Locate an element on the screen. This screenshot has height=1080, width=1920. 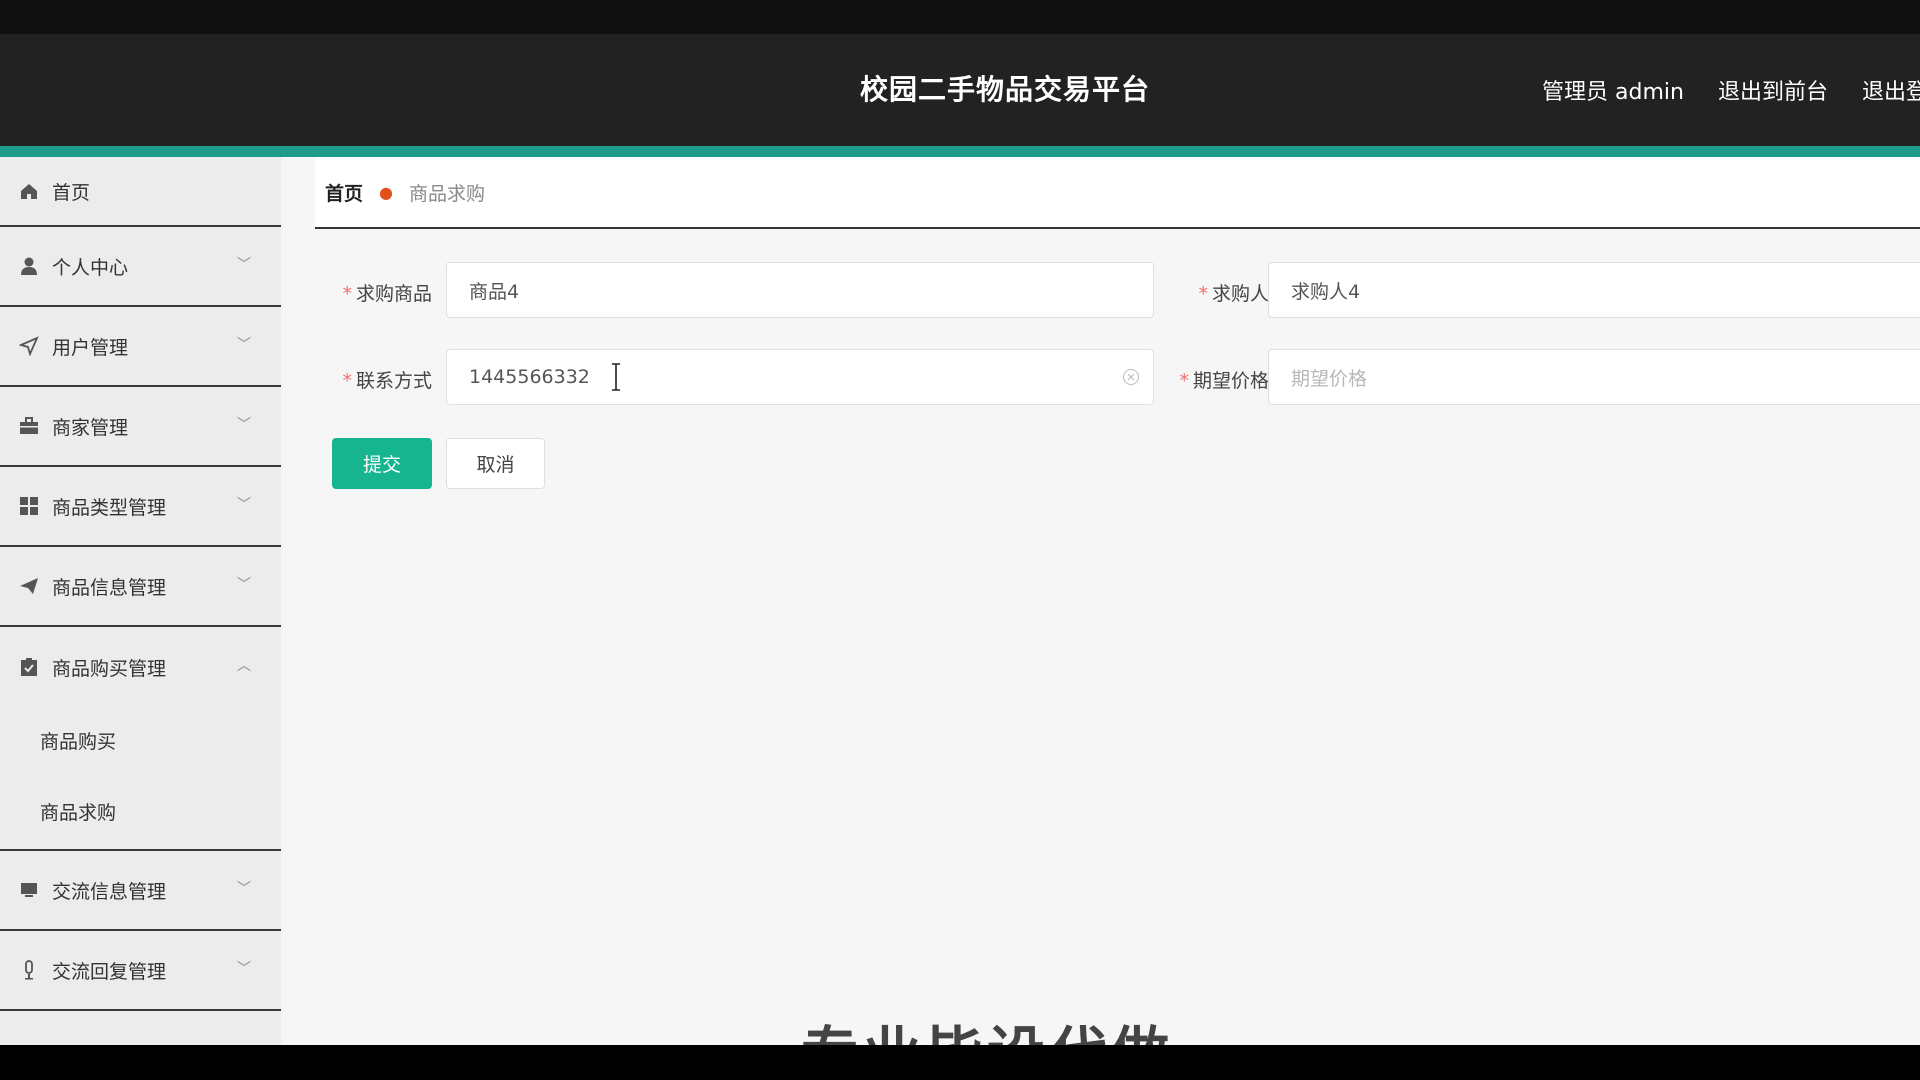
price-label: * 期望价格 is located at coordinates (1215, 379).